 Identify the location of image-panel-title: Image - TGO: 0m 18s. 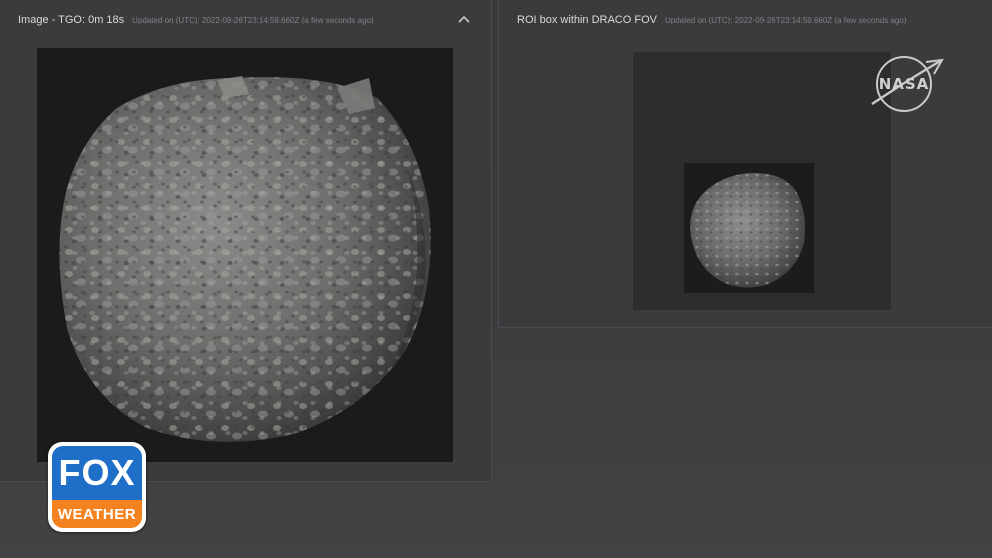
(71, 20).